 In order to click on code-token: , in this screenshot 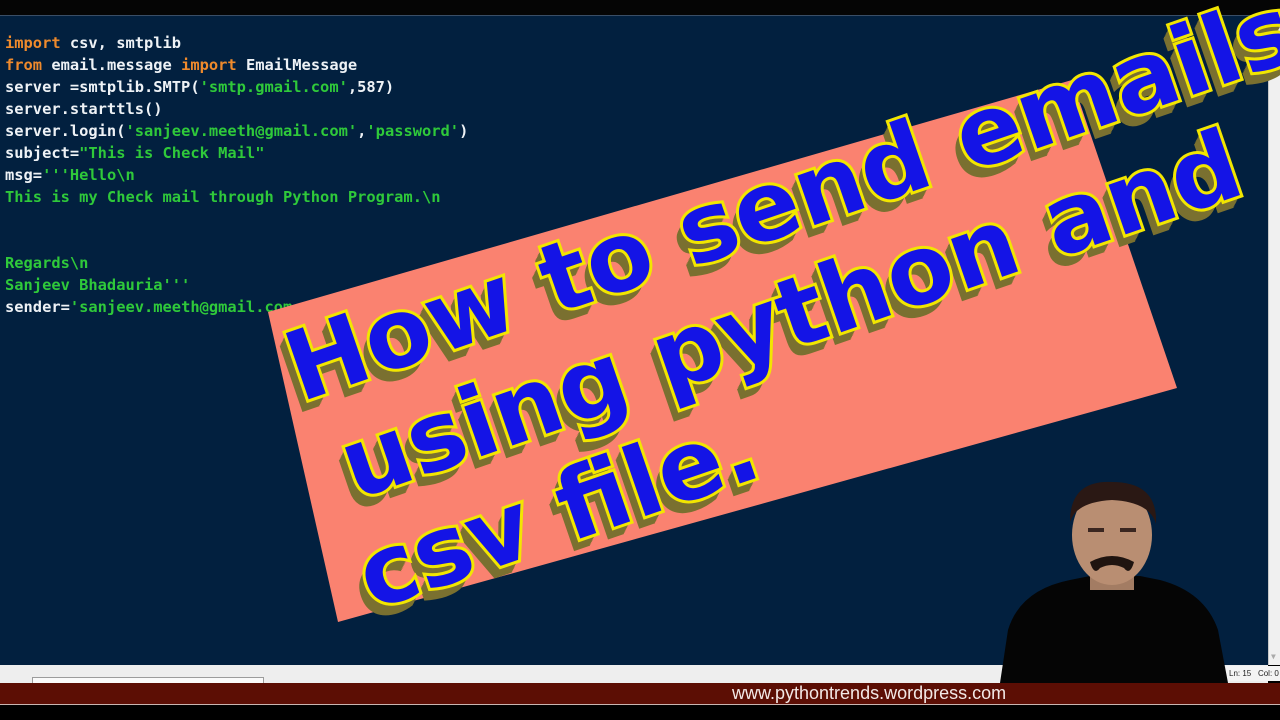, I will do `click(362, 131)`.